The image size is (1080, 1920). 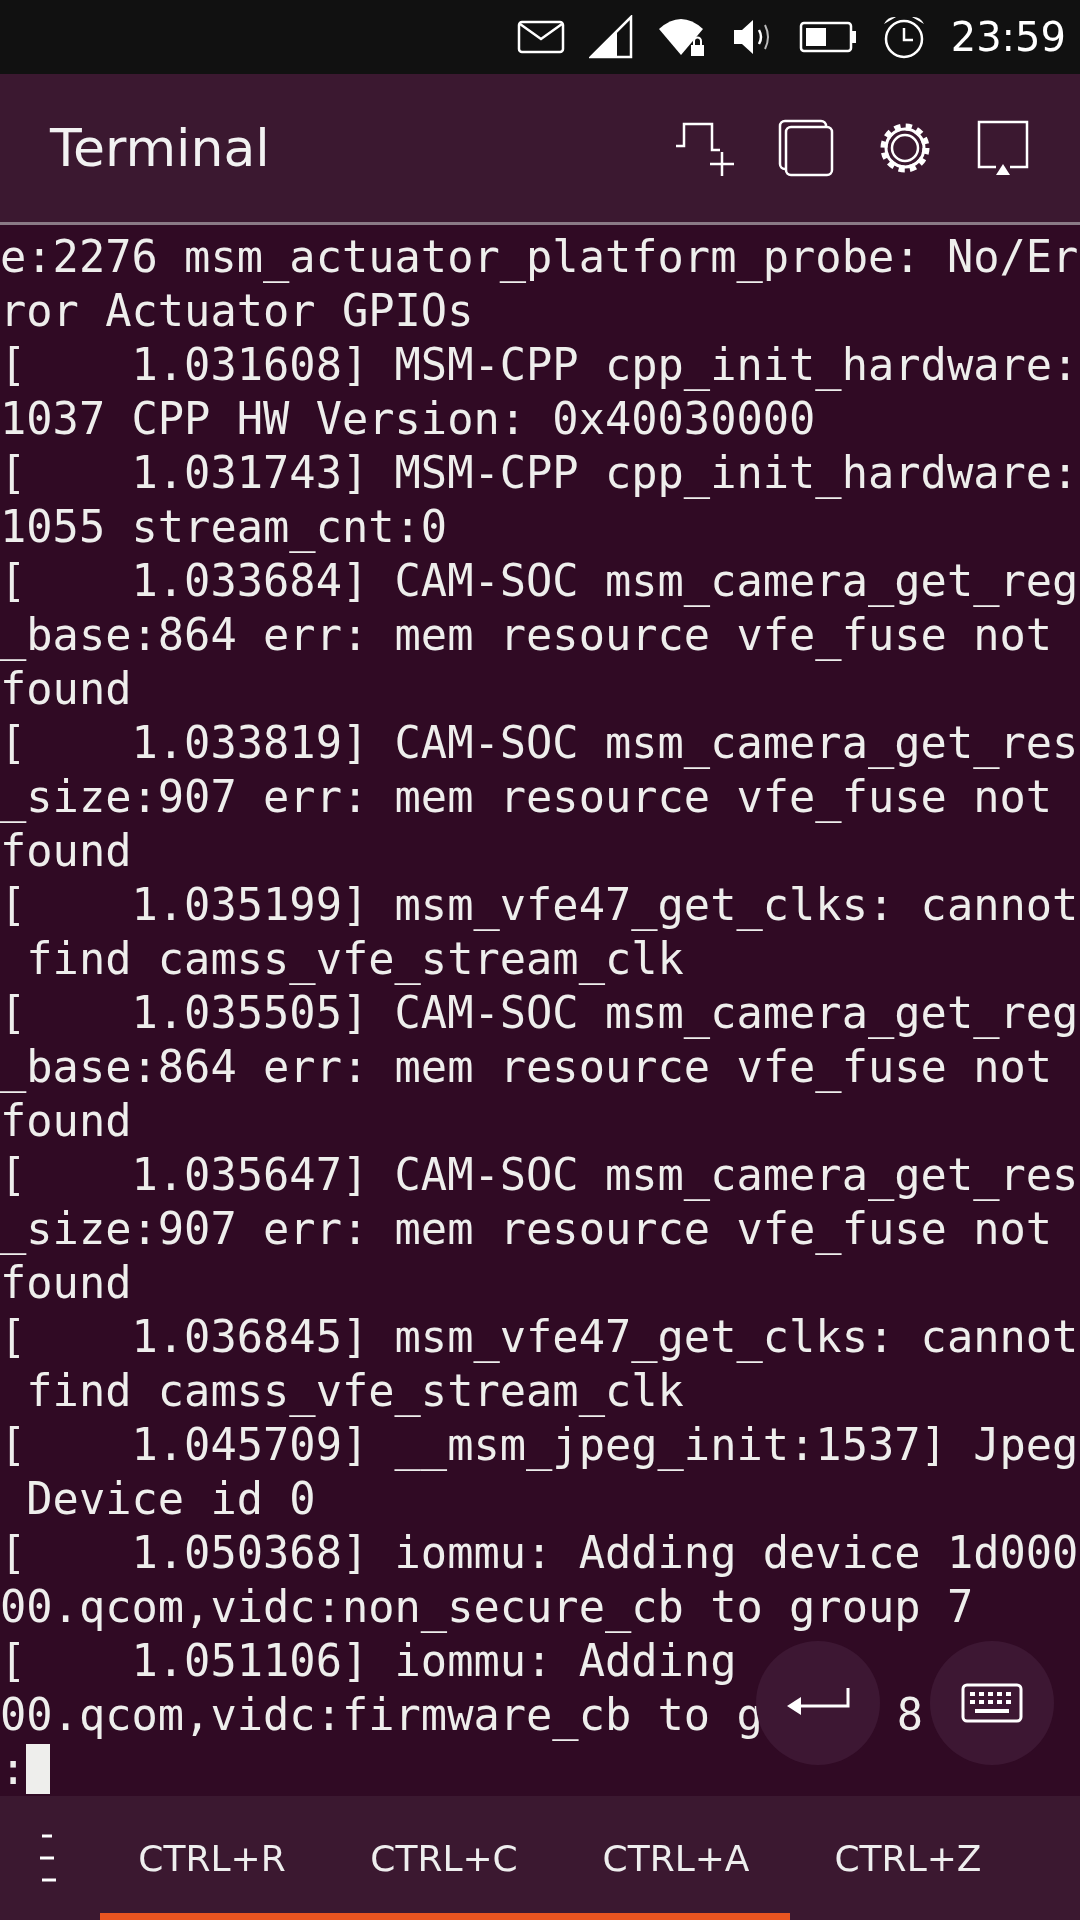 I want to click on keyboard-icon, so click(x=992, y=1703).